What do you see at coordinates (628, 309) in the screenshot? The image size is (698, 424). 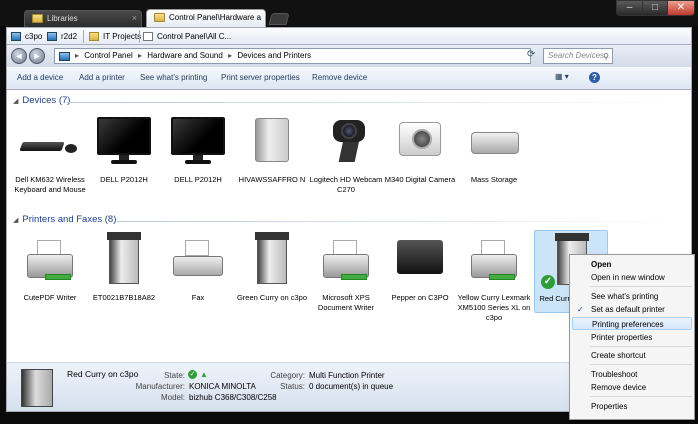 I see `menu-label: Set as default printer` at bounding box center [628, 309].